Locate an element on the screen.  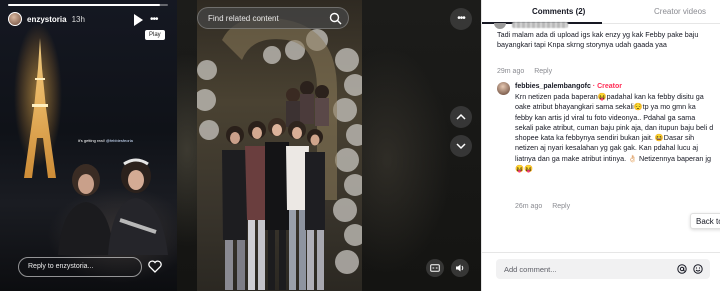
volume-icon is located at coordinates (460, 268).